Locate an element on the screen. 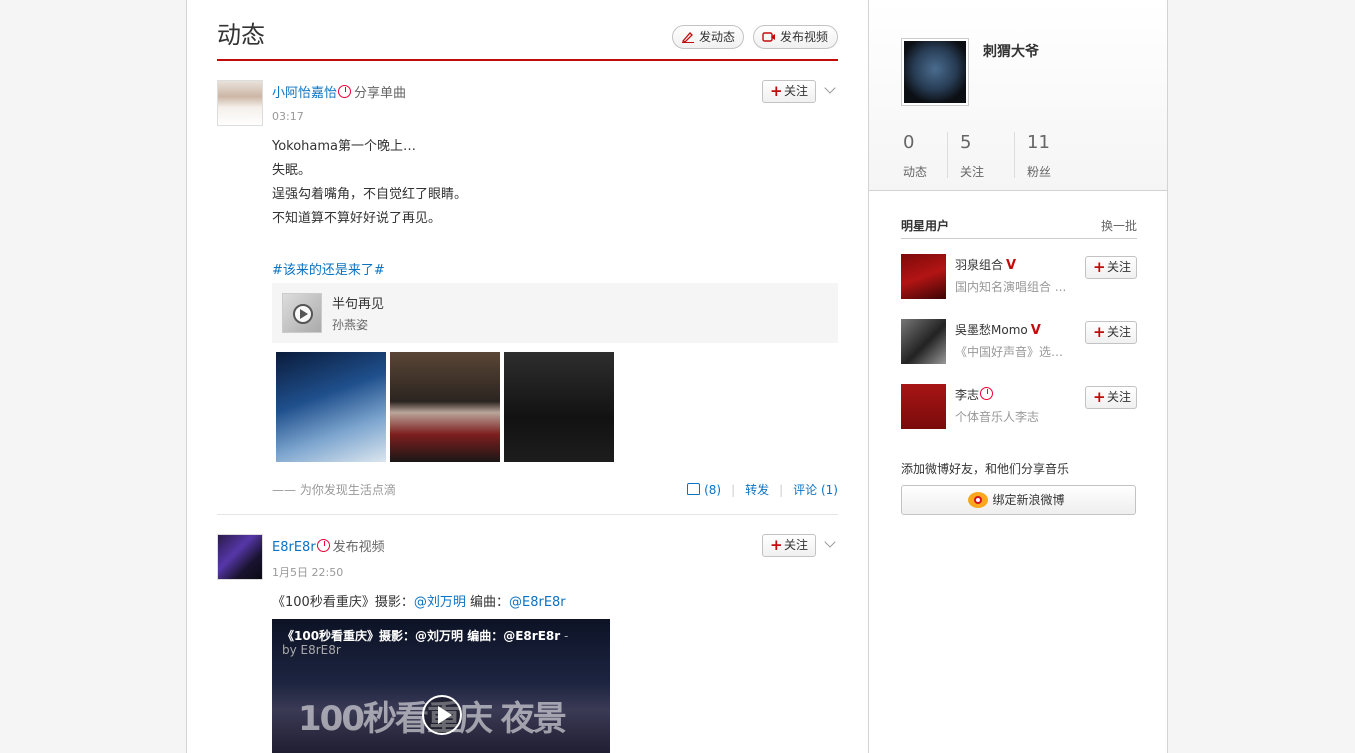 Image resolution: width=1355 pixels, height=753 pixels. star-user-name: 羽泉组合 is located at coordinates (979, 265).